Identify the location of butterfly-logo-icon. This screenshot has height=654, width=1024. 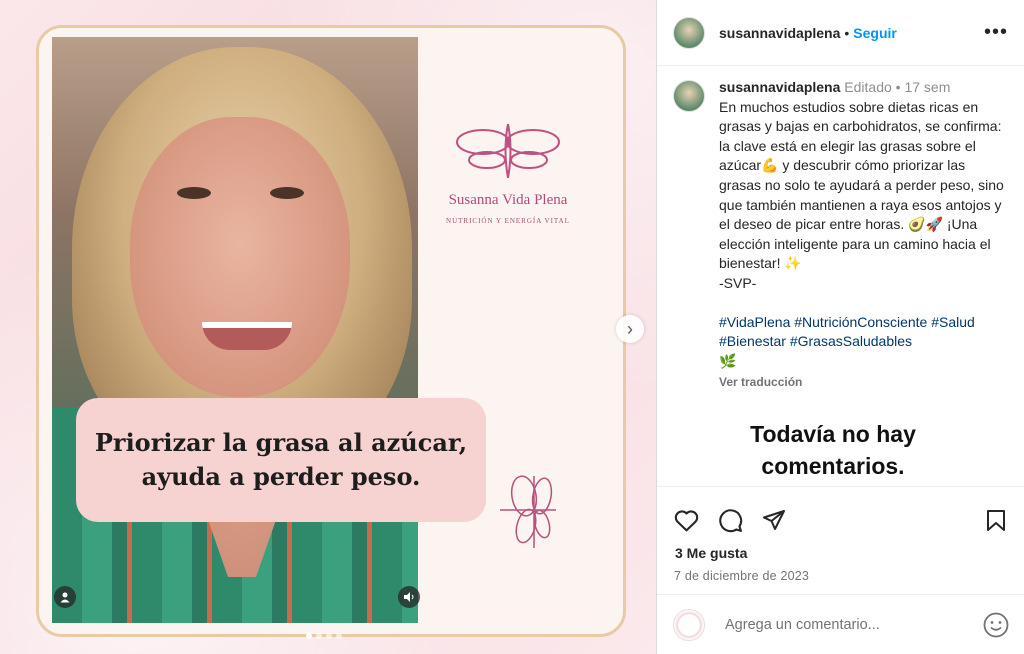
(508, 151).